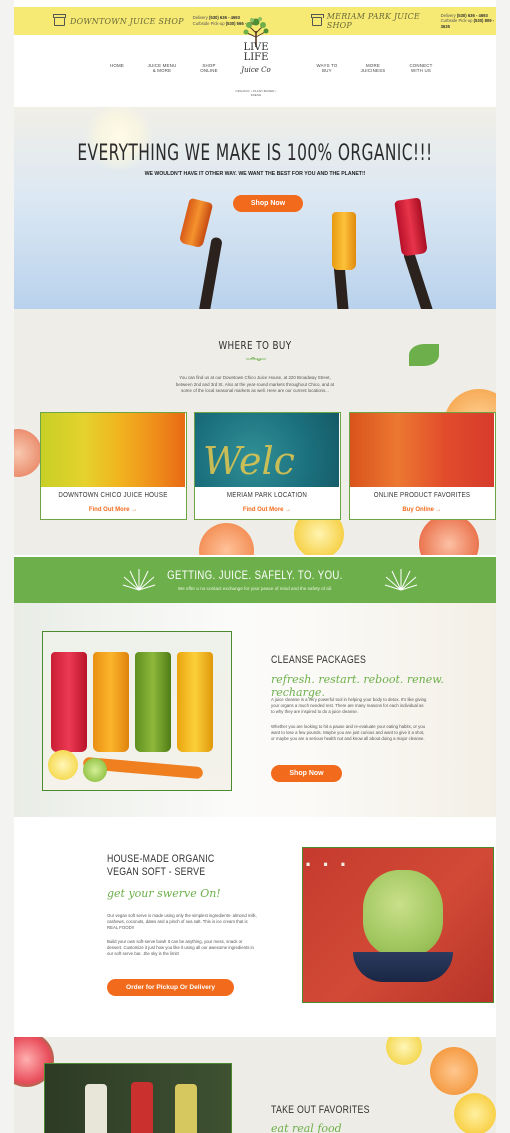 This screenshot has height=1133, width=510. Describe the element at coordinates (255, 1085) in the screenshot. I see `take-out-section: TAKE OUT FAVORITES eat real food` at that location.